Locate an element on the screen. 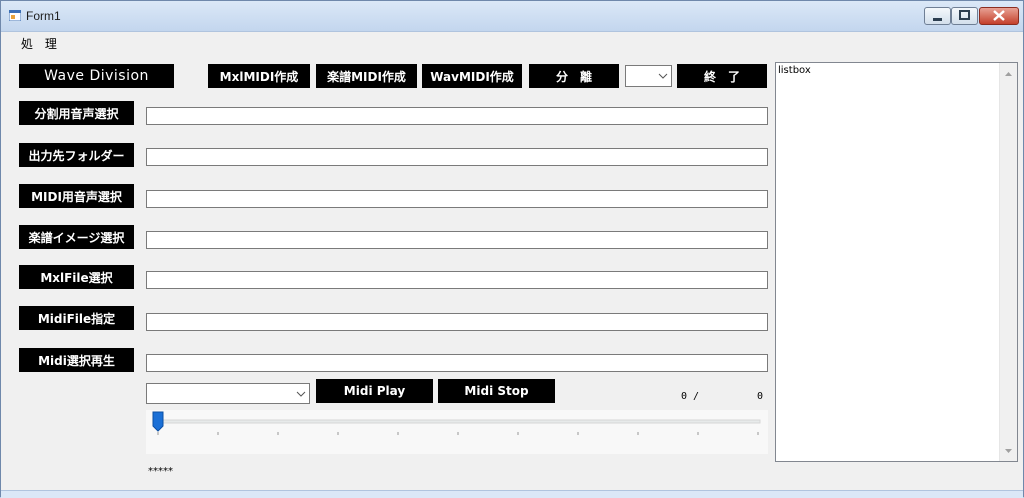  midi-play-combo is located at coordinates (228, 393).